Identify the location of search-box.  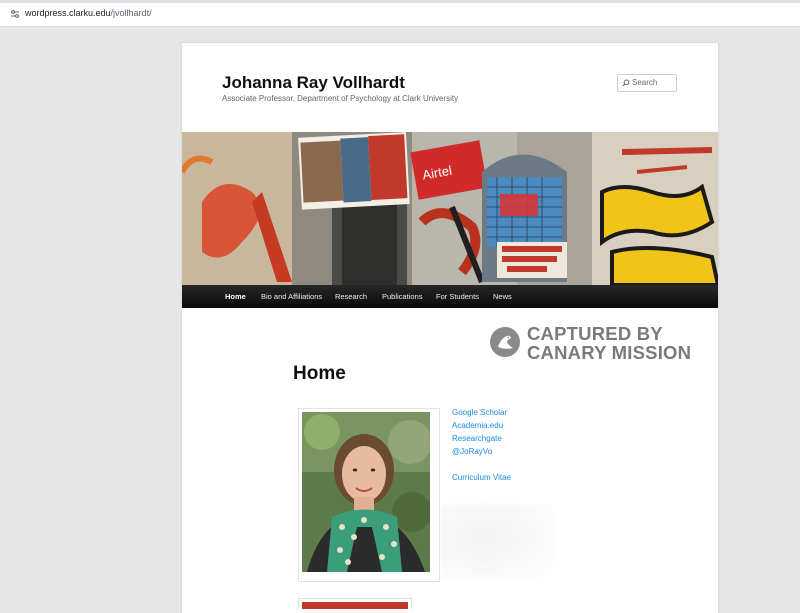
(647, 83).